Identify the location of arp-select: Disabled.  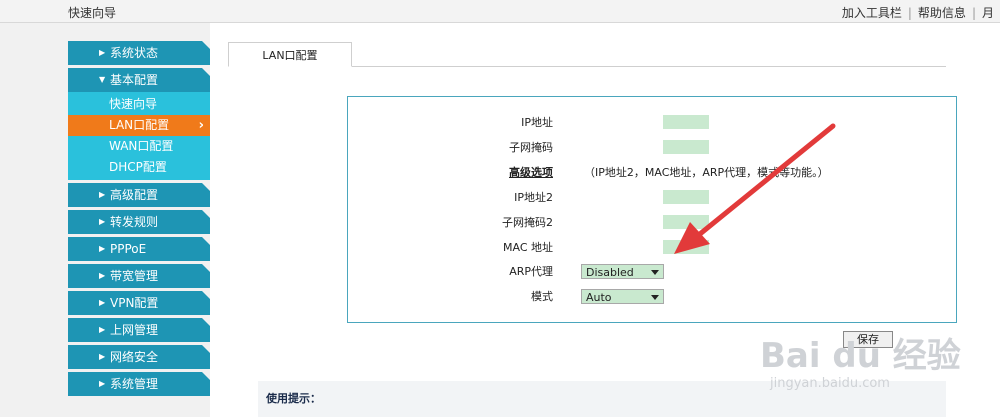
(622, 271).